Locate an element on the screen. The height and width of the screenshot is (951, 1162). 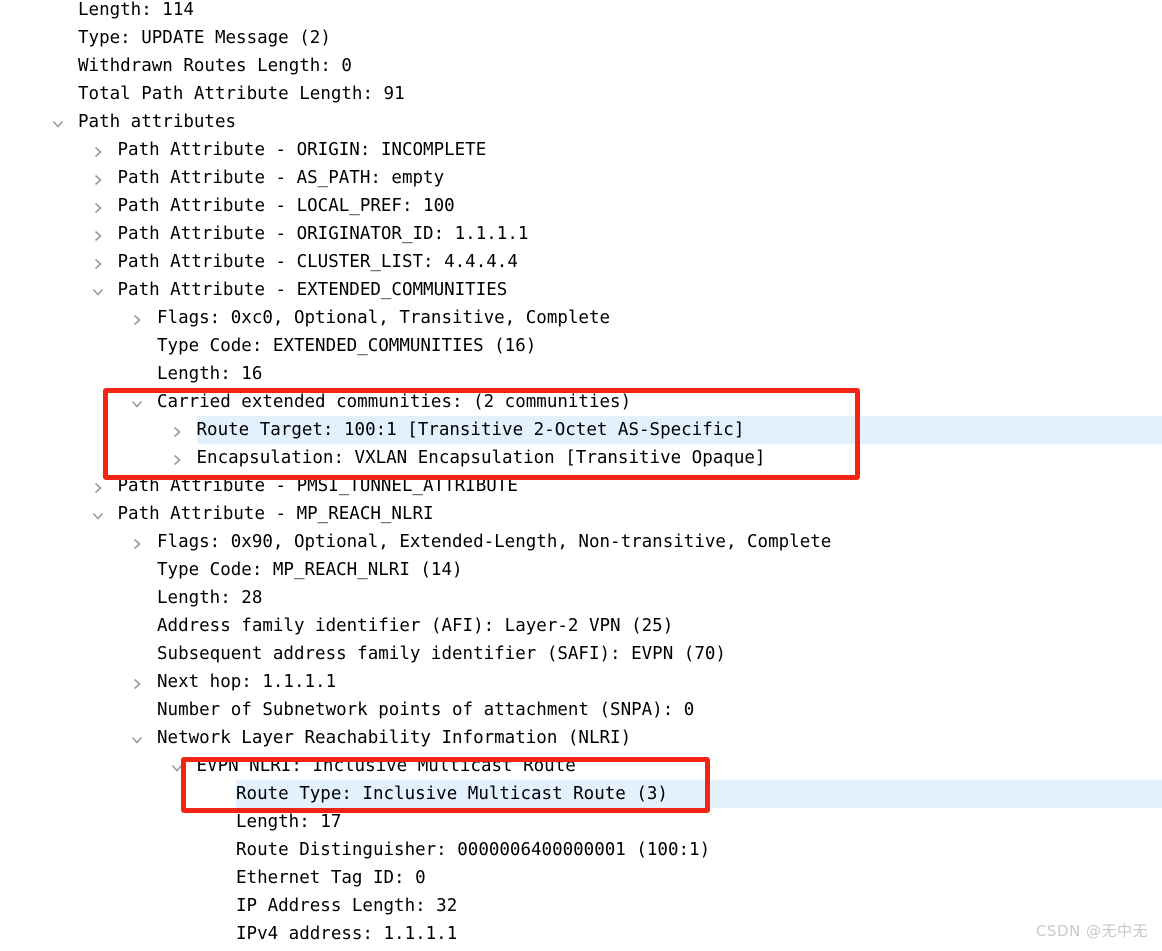
tree-row-label: Length: 28 is located at coordinates (210, 598).